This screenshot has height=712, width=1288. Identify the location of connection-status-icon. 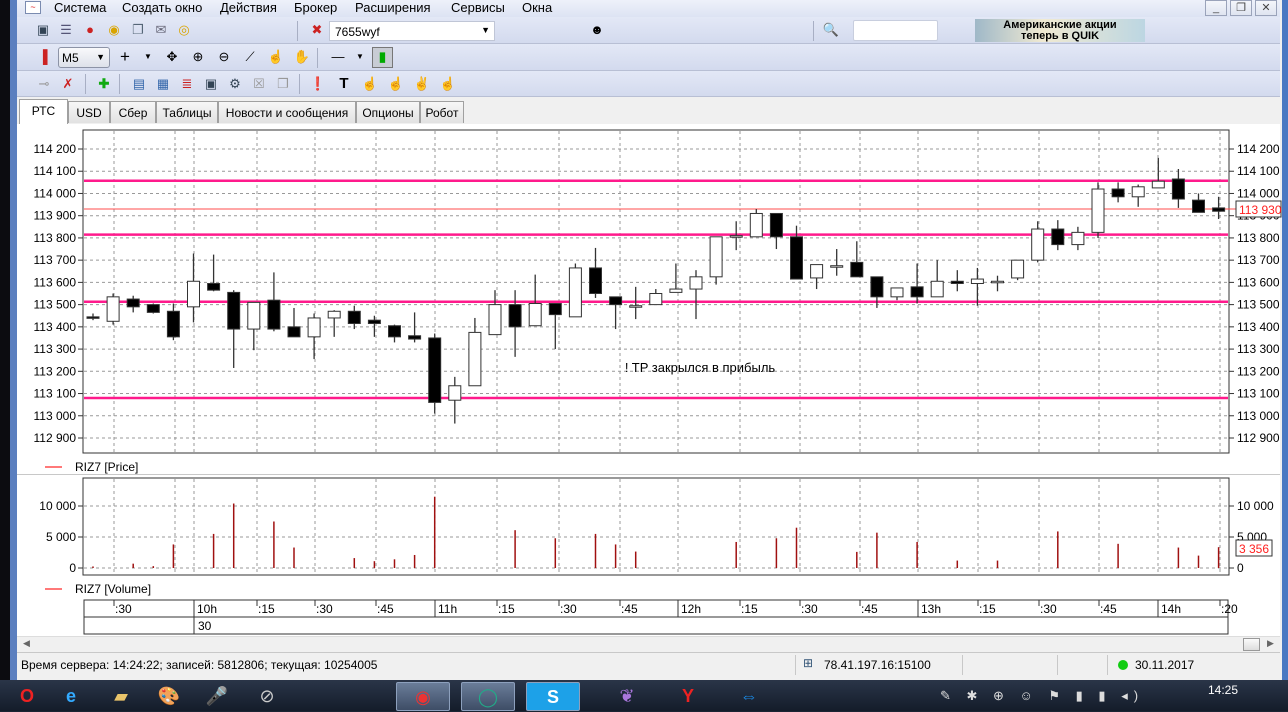
(1123, 665).